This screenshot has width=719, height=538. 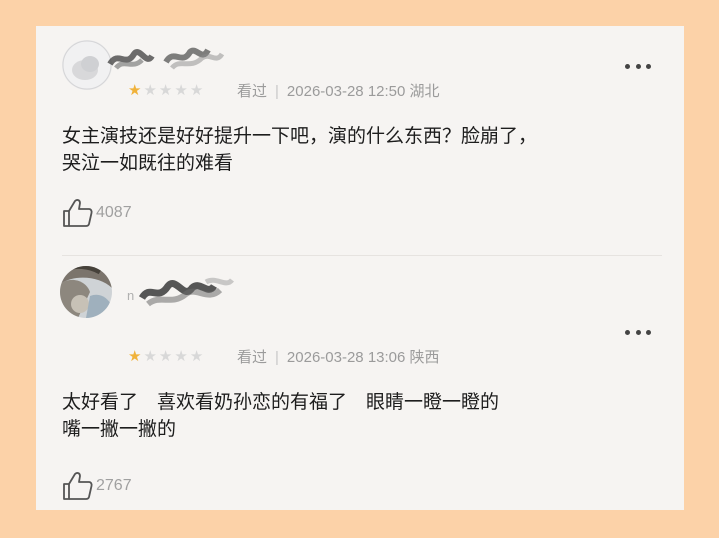 What do you see at coordinates (424, 357) in the screenshot?
I see `review-location: 陕西` at bounding box center [424, 357].